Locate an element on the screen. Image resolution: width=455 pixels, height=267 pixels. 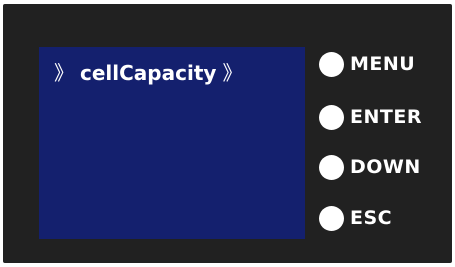
enter-button-label: ENTER is located at coordinates (386, 117).